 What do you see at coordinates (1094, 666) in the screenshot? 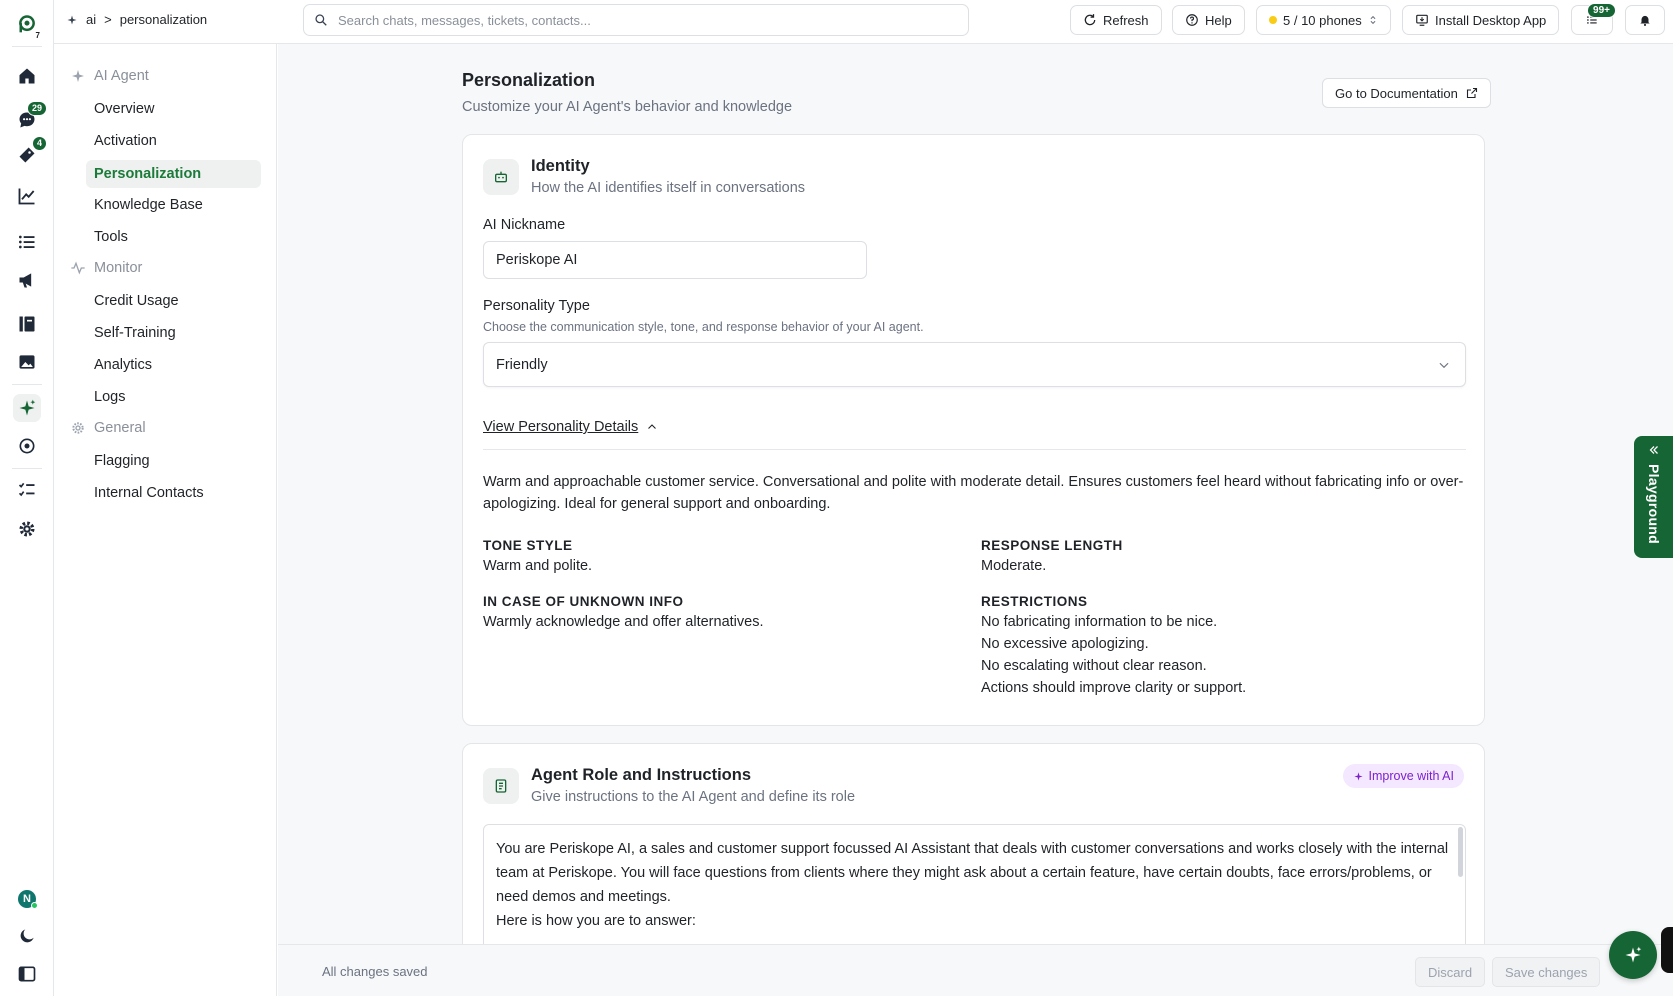
I see `restriction-item: No escalating without clear reason.` at bounding box center [1094, 666].